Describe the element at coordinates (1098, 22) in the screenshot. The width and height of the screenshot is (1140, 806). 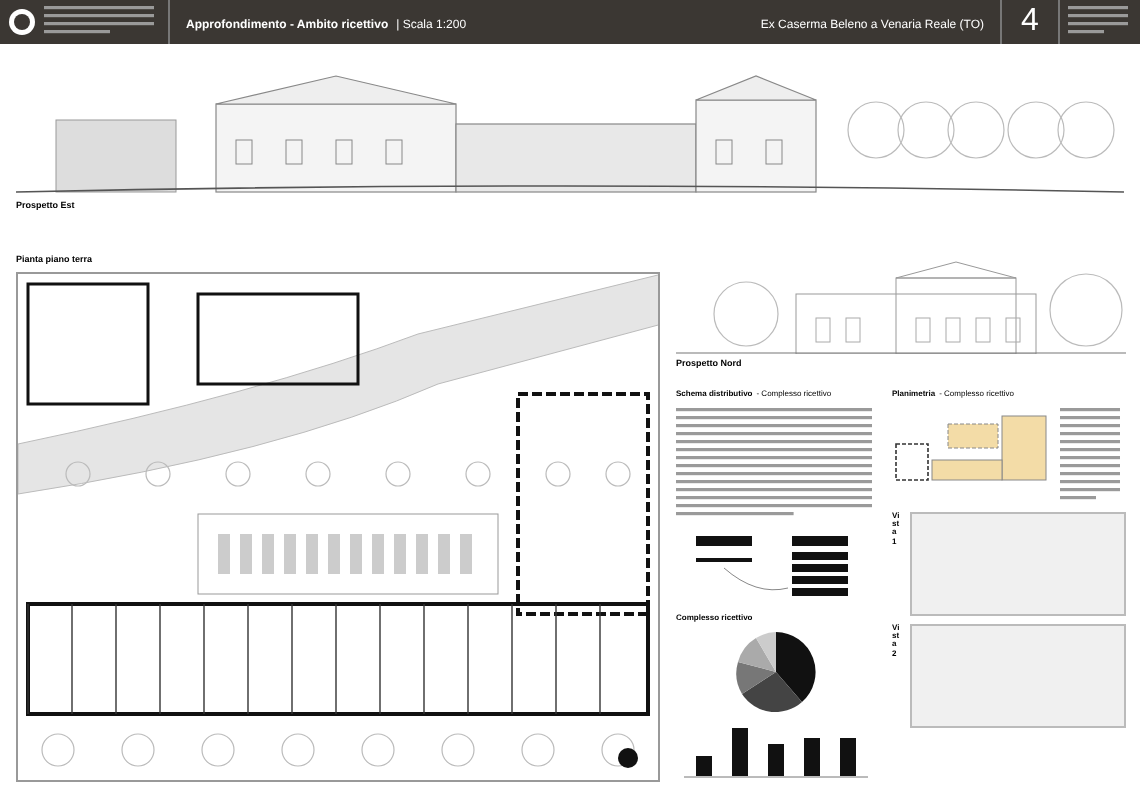
I see `header-meta-text-drawing` at that location.